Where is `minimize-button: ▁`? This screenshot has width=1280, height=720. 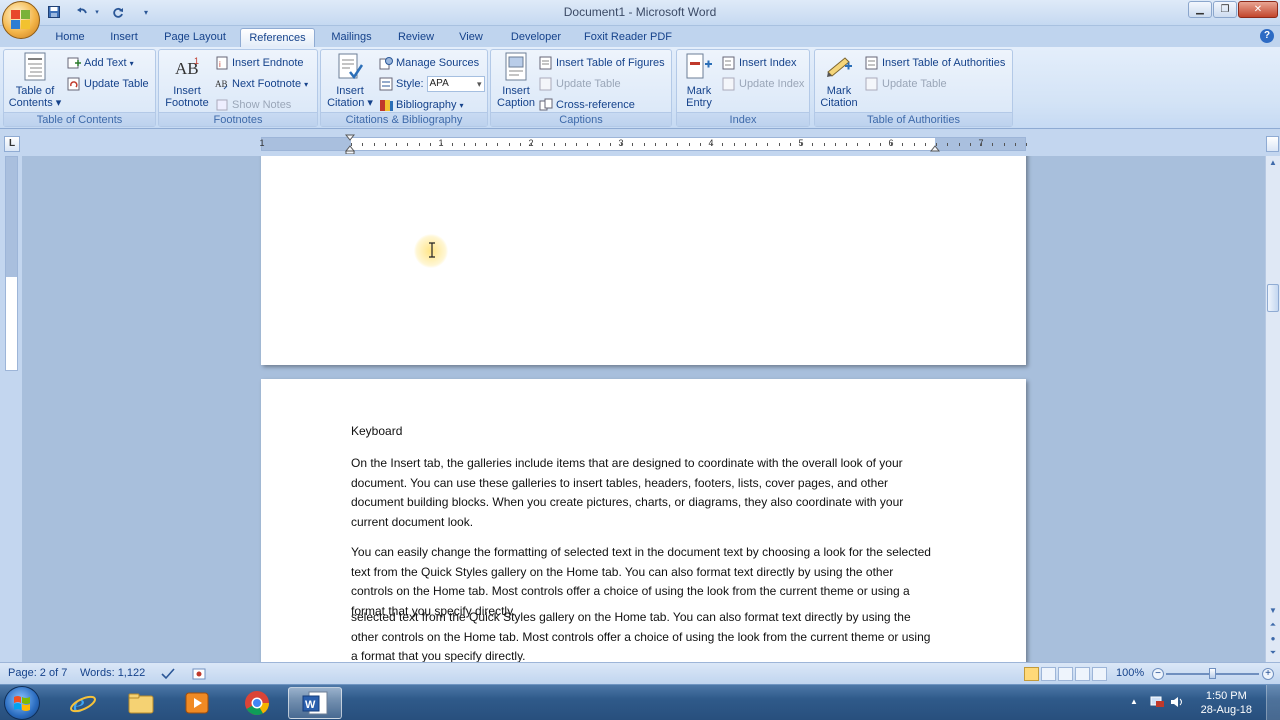
minimize-button: ▁ is located at coordinates (1200, 9).